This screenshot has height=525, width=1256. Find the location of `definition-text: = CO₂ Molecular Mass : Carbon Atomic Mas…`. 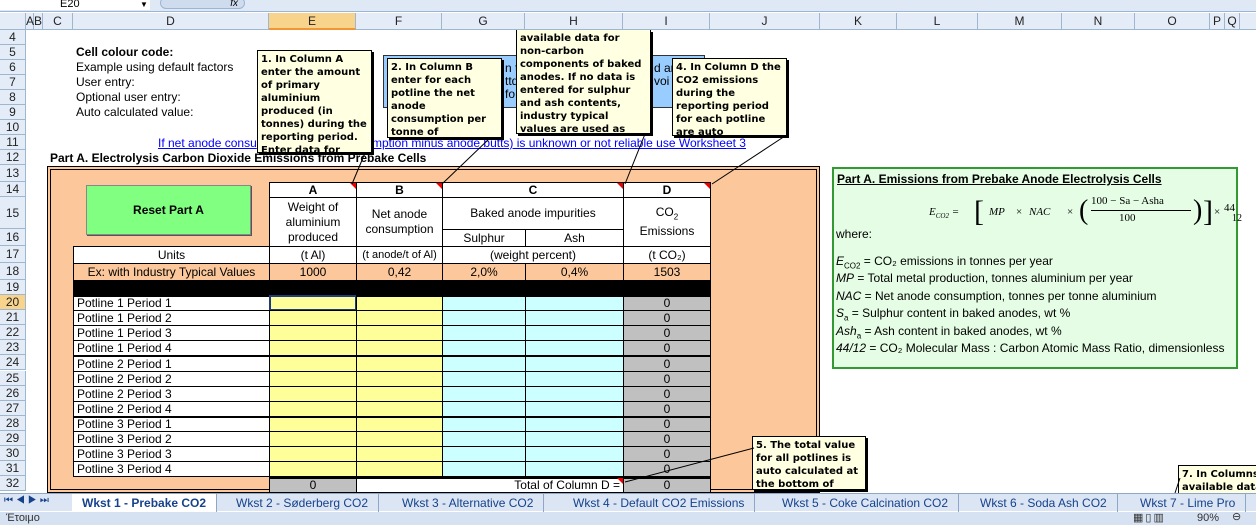

definition-text: = CO₂ Molecular Mass : Carbon Atomic Mas… is located at coordinates (1045, 347).